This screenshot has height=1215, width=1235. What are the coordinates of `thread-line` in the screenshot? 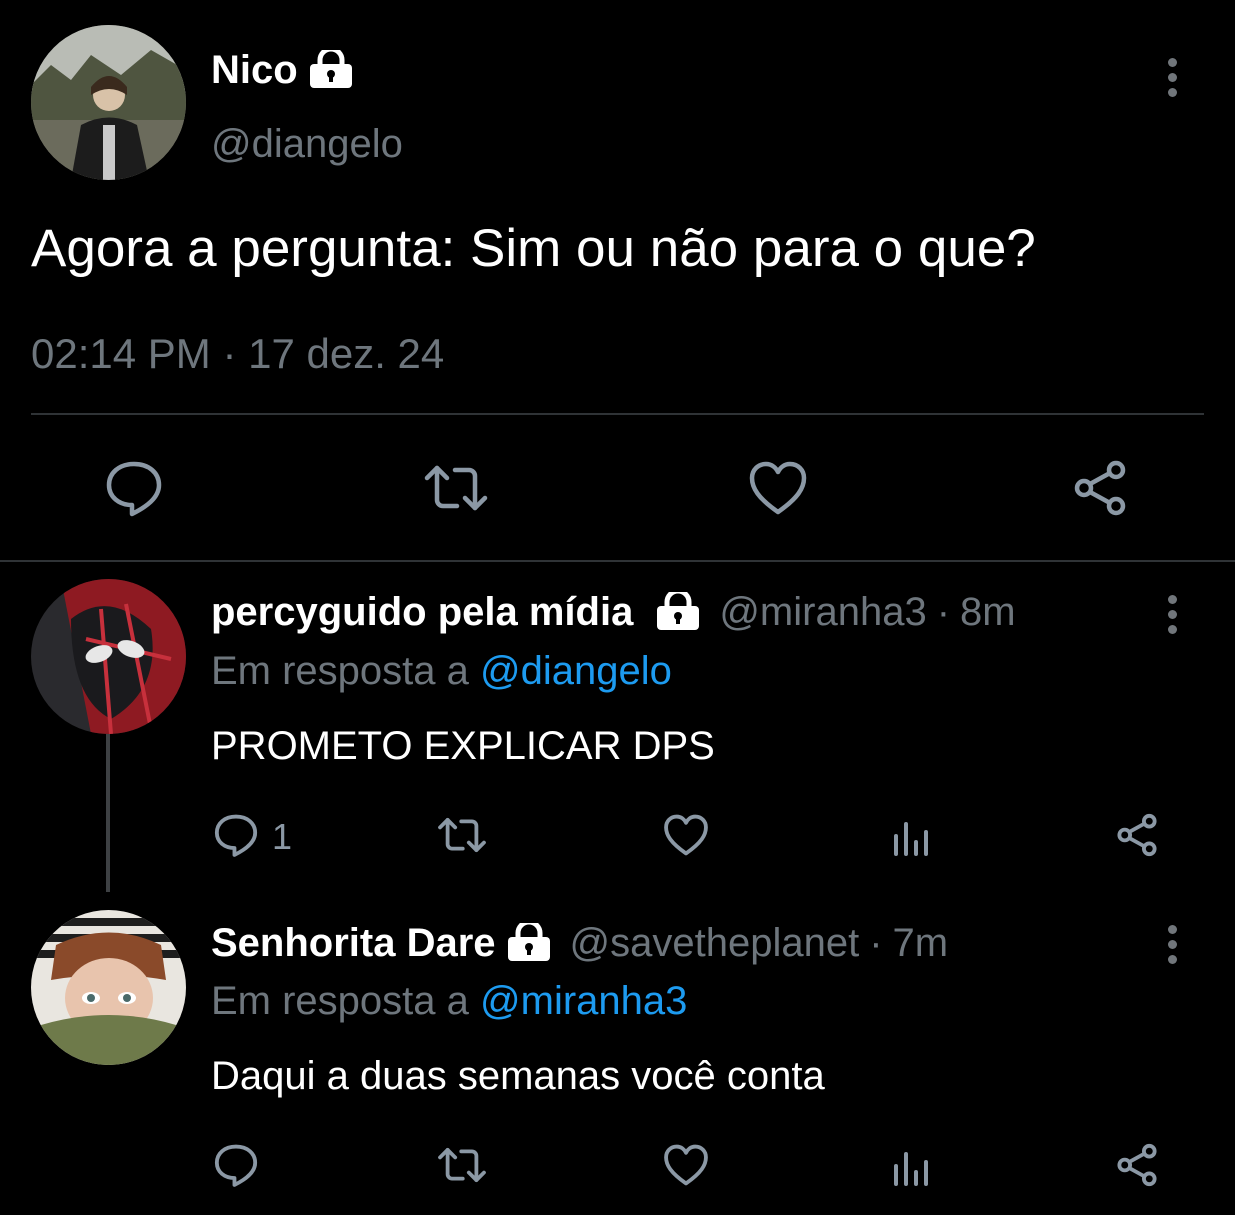 It's located at (108, 813).